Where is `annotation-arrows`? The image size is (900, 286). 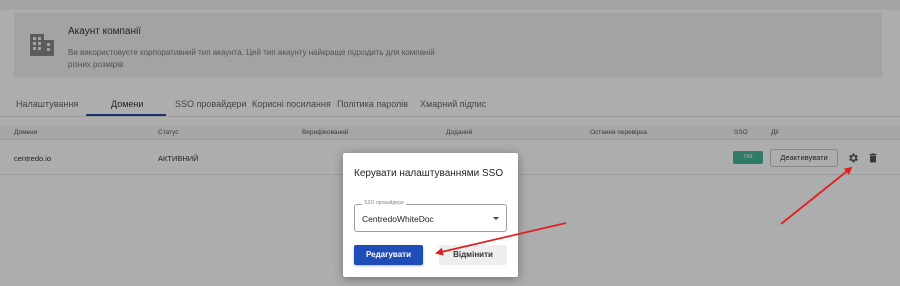 annotation-arrows is located at coordinates (644, 211).